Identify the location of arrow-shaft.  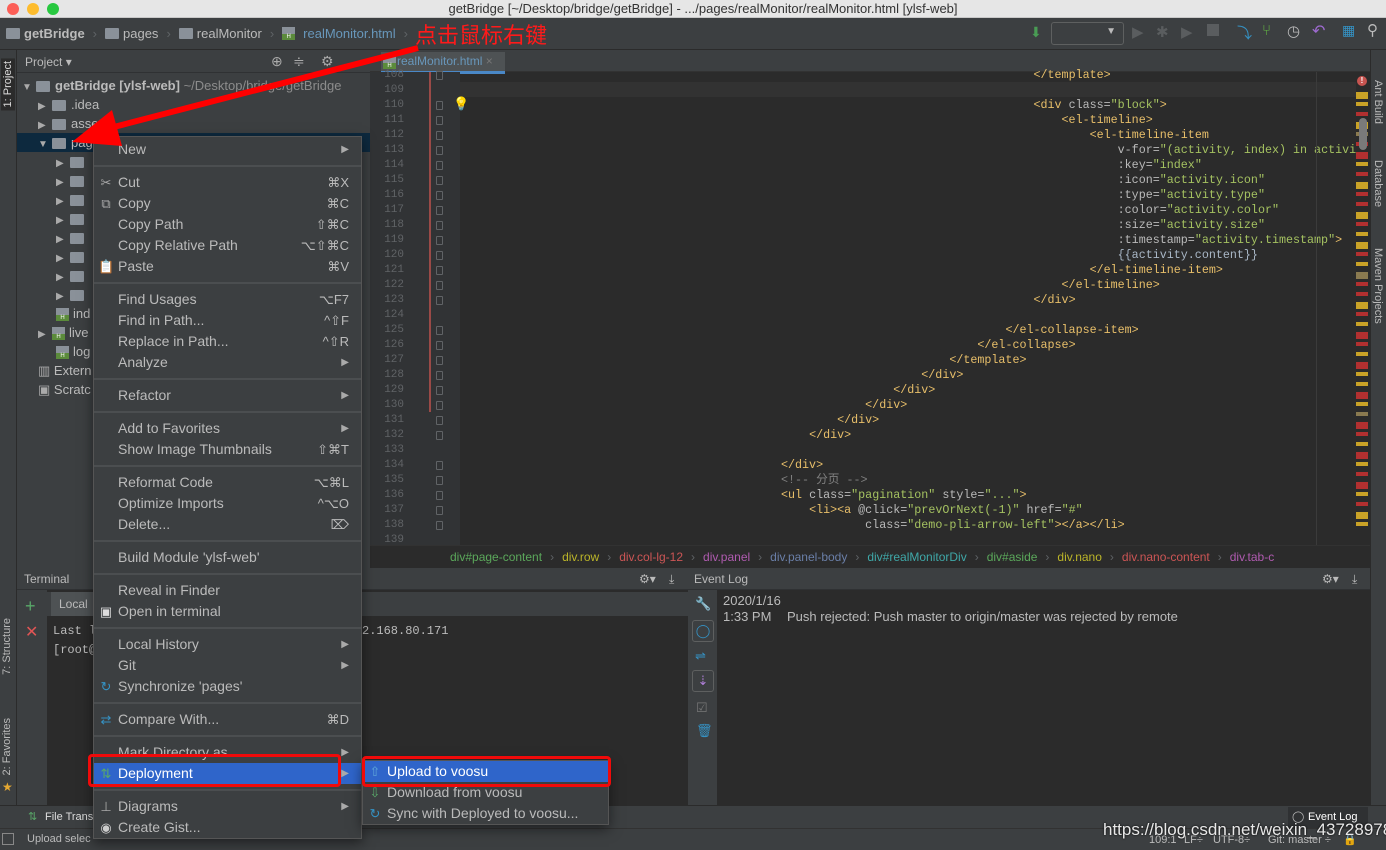
(264, 88).